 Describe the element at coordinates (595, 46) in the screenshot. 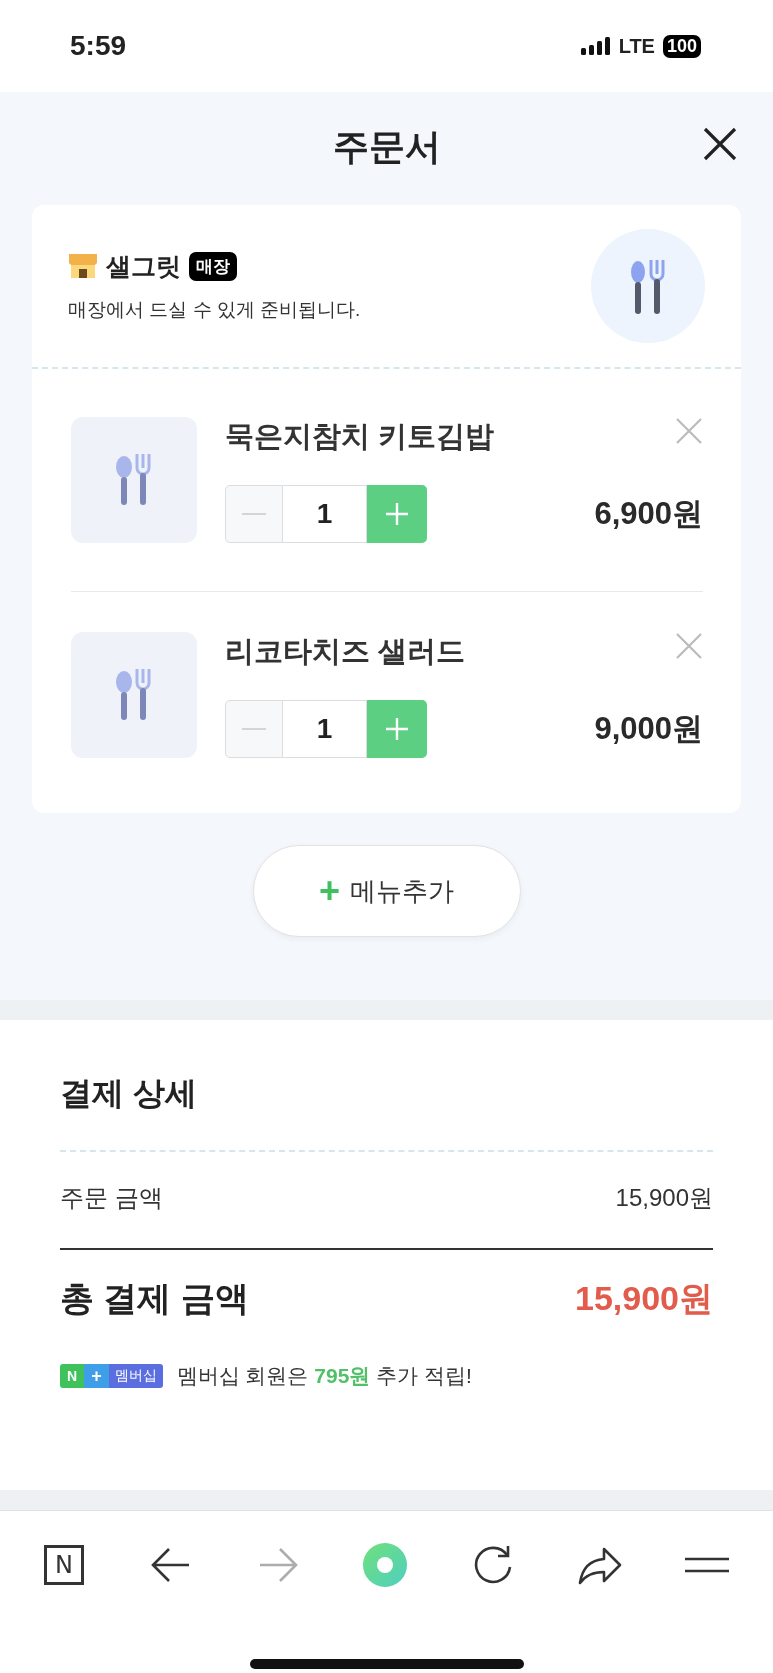

I see `signal-icon` at that location.